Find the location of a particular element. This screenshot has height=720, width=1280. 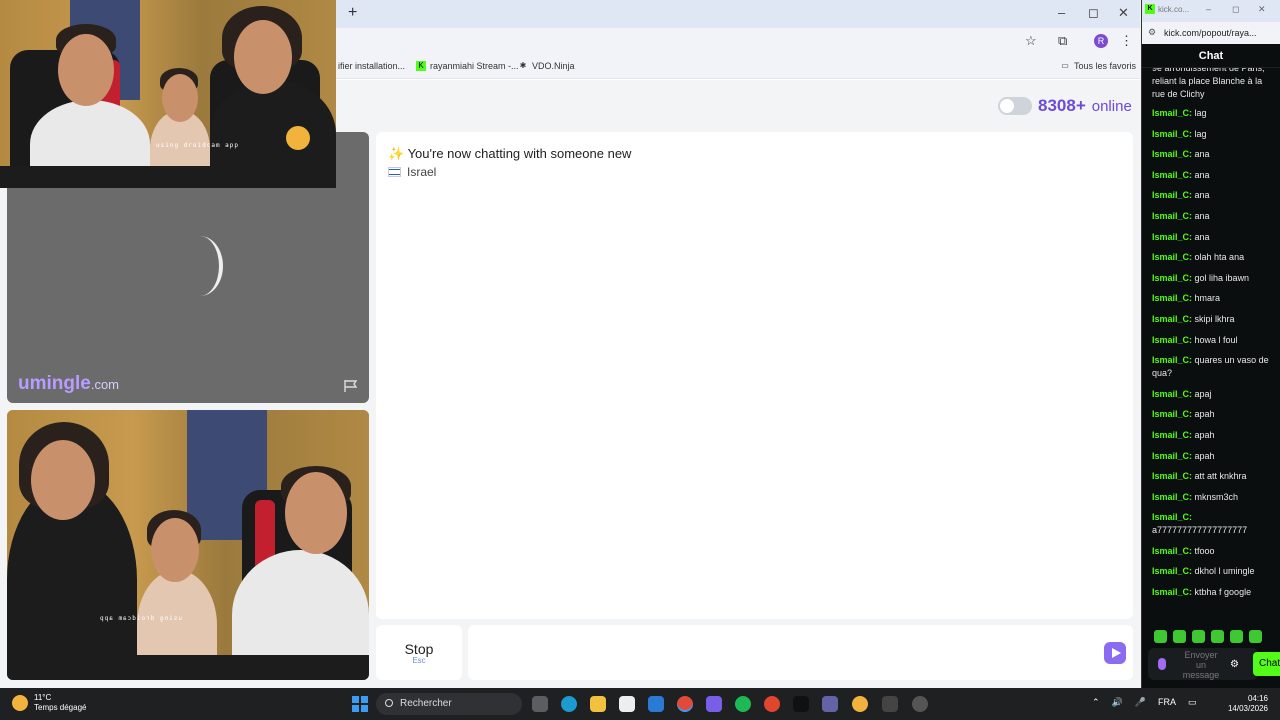

new-tab-button: + is located at coordinates (352, 13).